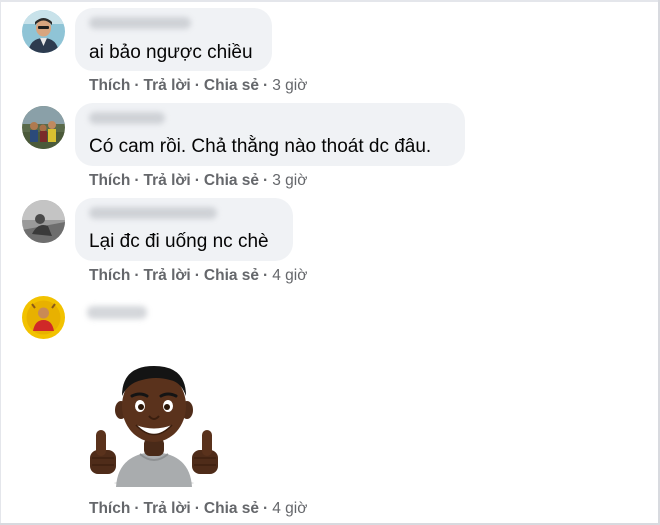 This screenshot has height=525, width=660. Describe the element at coordinates (184, 229) in the screenshot. I see `comment-bubble: Lại đc đi uống nc chè` at that location.